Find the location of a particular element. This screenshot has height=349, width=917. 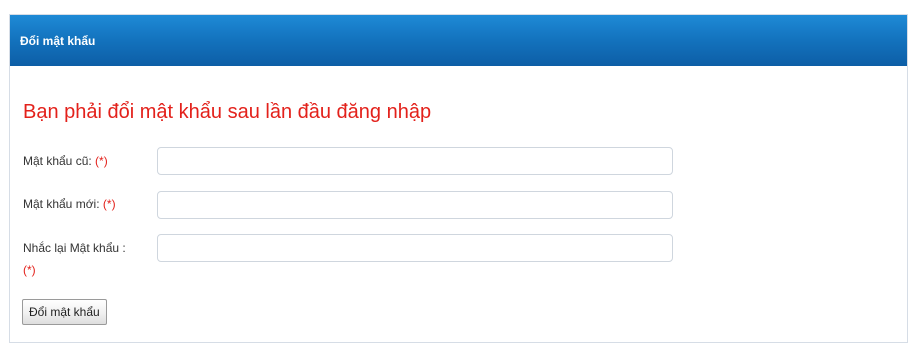

confirm-password-label-text: Nhắc lại Mật khẩu : is located at coordinates (74, 248).